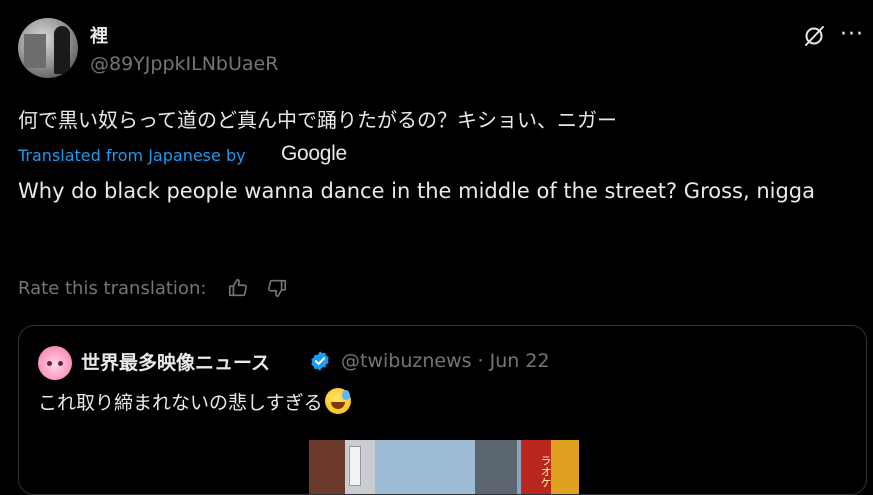 The image size is (873, 495). Describe the element at coordinates (112, 288) in the screenshot. I see `rate-translation-label: Rate this translation:` at that location.